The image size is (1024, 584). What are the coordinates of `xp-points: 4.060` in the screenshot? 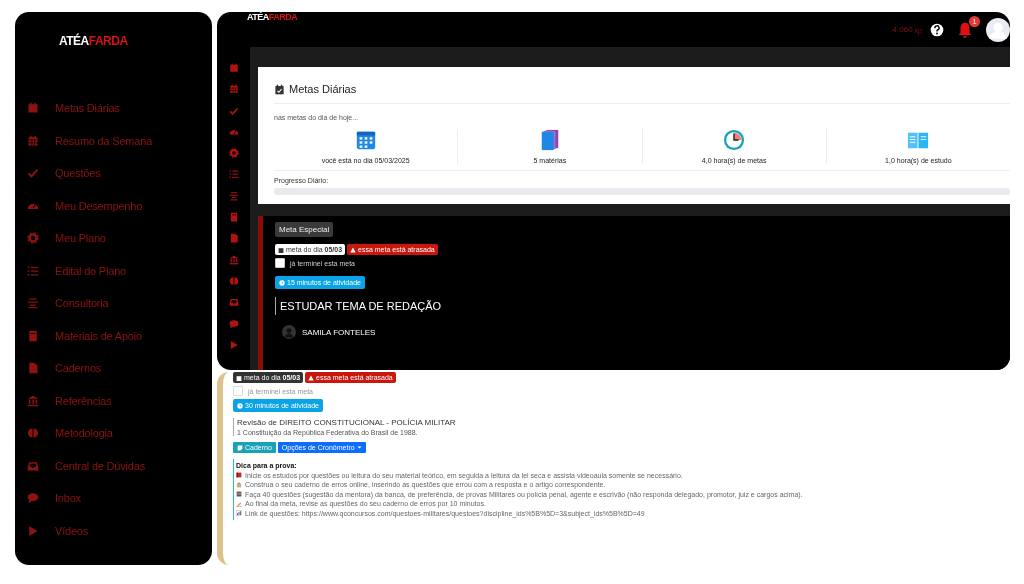 It's located at (902, 29).